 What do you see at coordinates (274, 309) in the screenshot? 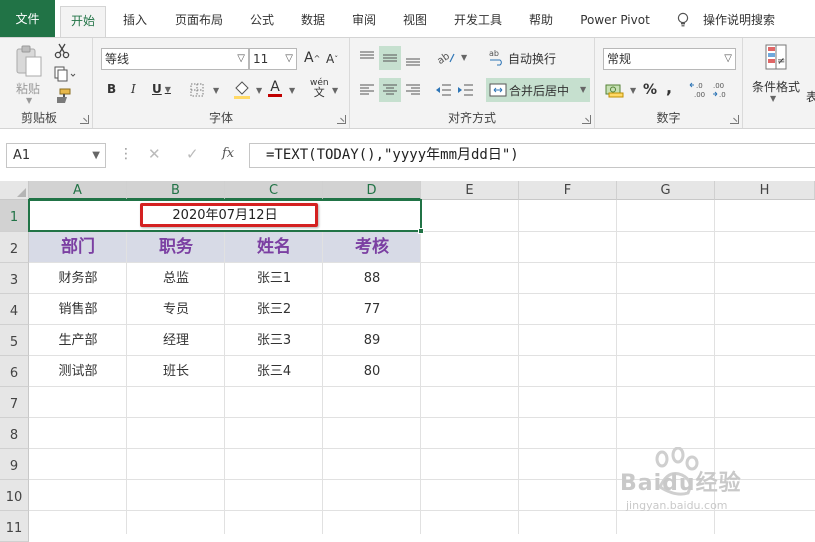
I see `cell-c4: 张三2` at bounding box center [274, 309].